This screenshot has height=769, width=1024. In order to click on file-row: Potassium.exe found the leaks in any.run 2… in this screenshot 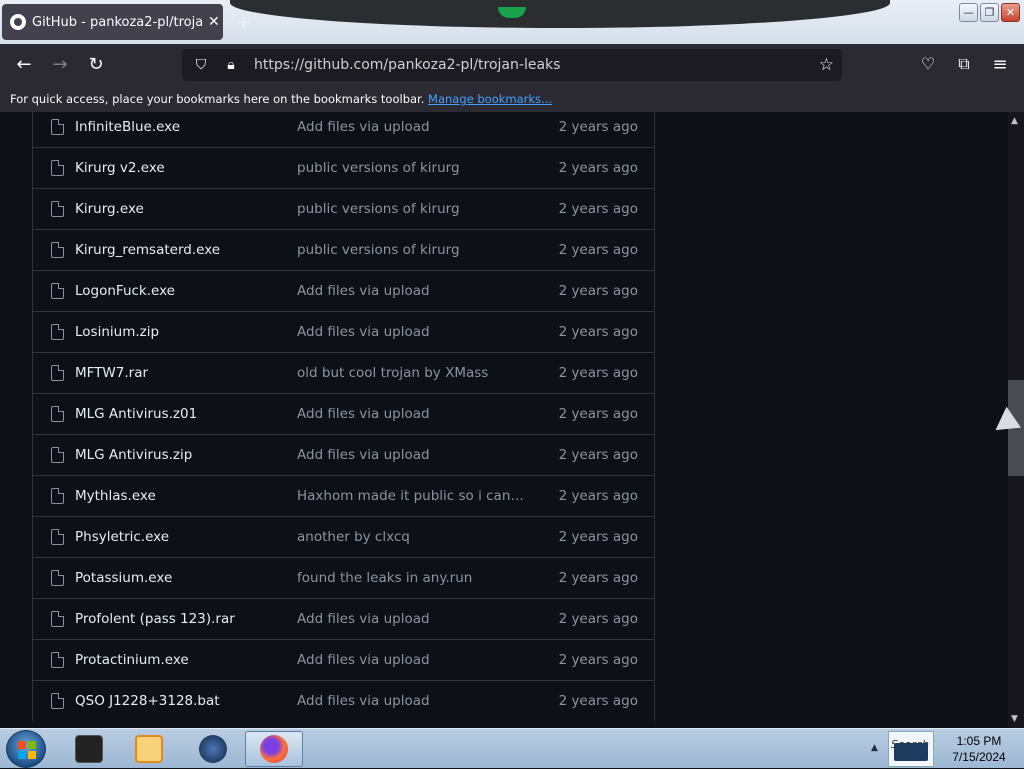, I will do `click(343, 577)`.